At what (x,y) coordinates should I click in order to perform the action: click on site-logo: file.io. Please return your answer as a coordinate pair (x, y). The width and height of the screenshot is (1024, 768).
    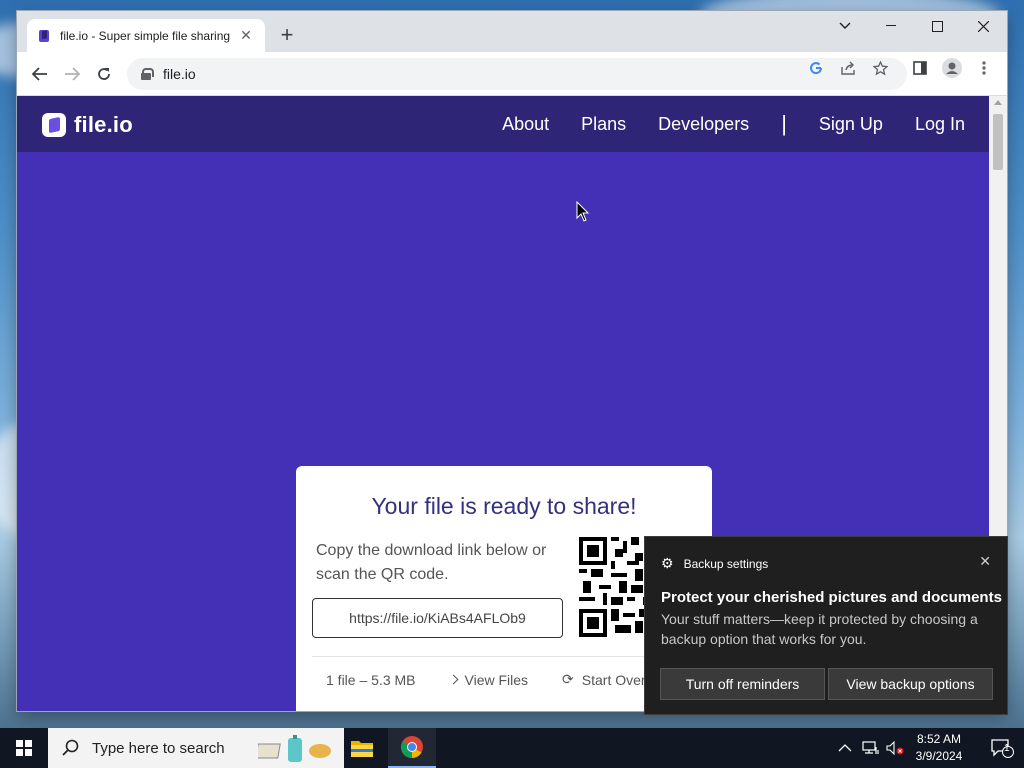
    Looking at the image, I should click on (87, 125).